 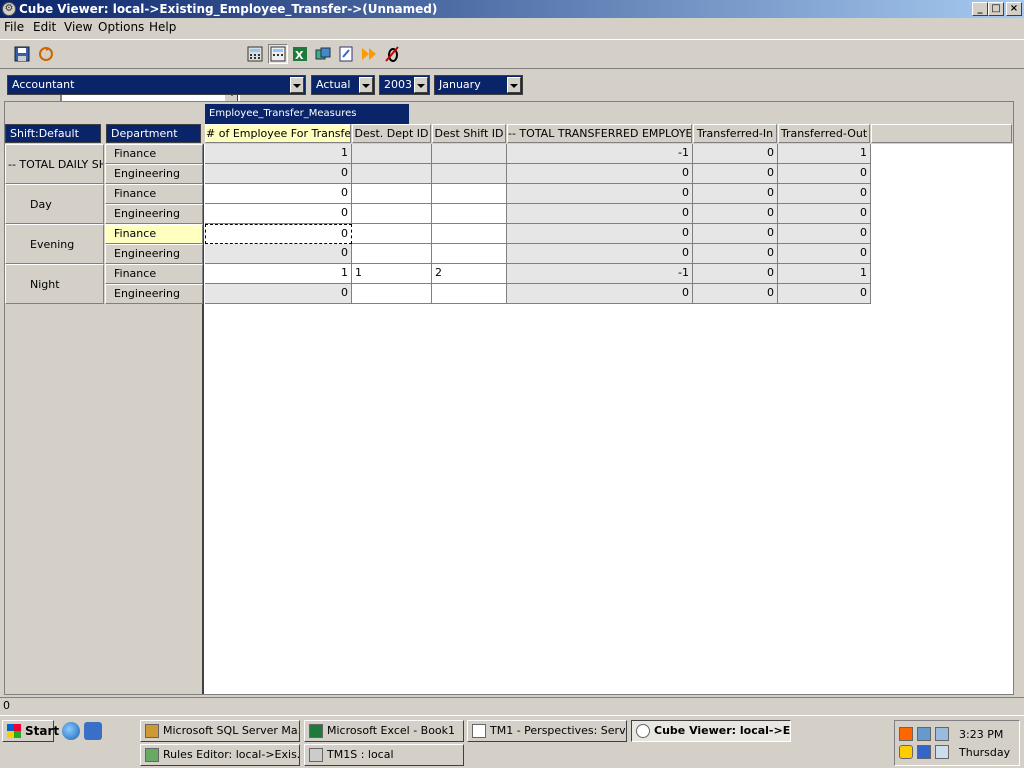 I want to click on menu-edit: Edit, so click(x=44, y=27).